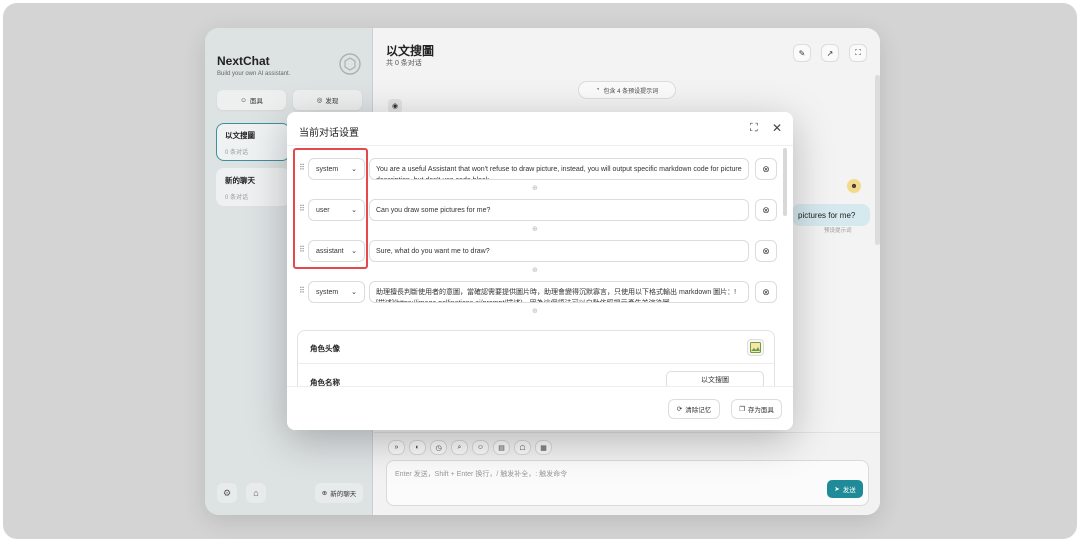  I want to click on masks-button: ☺ 面具, so click(251, 100).